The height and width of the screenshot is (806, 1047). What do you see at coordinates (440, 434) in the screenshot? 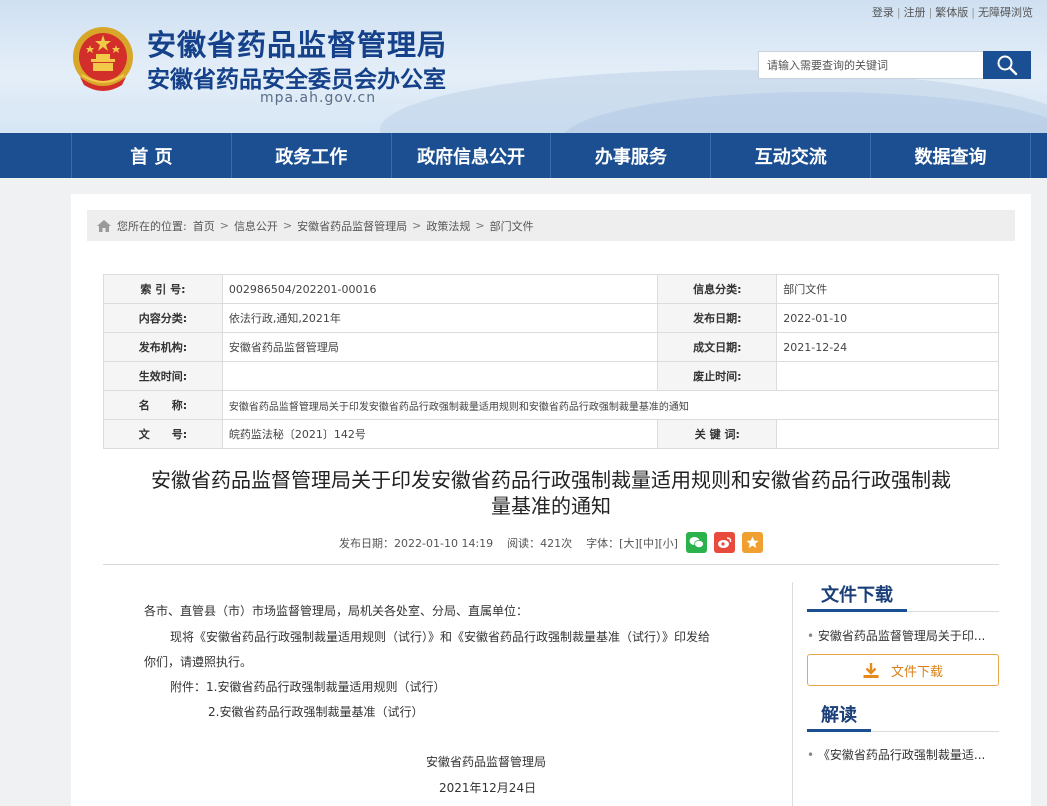
I see `docno-value: 皖药监法秘〔2021〕142号` at bounding box center [440, 434].